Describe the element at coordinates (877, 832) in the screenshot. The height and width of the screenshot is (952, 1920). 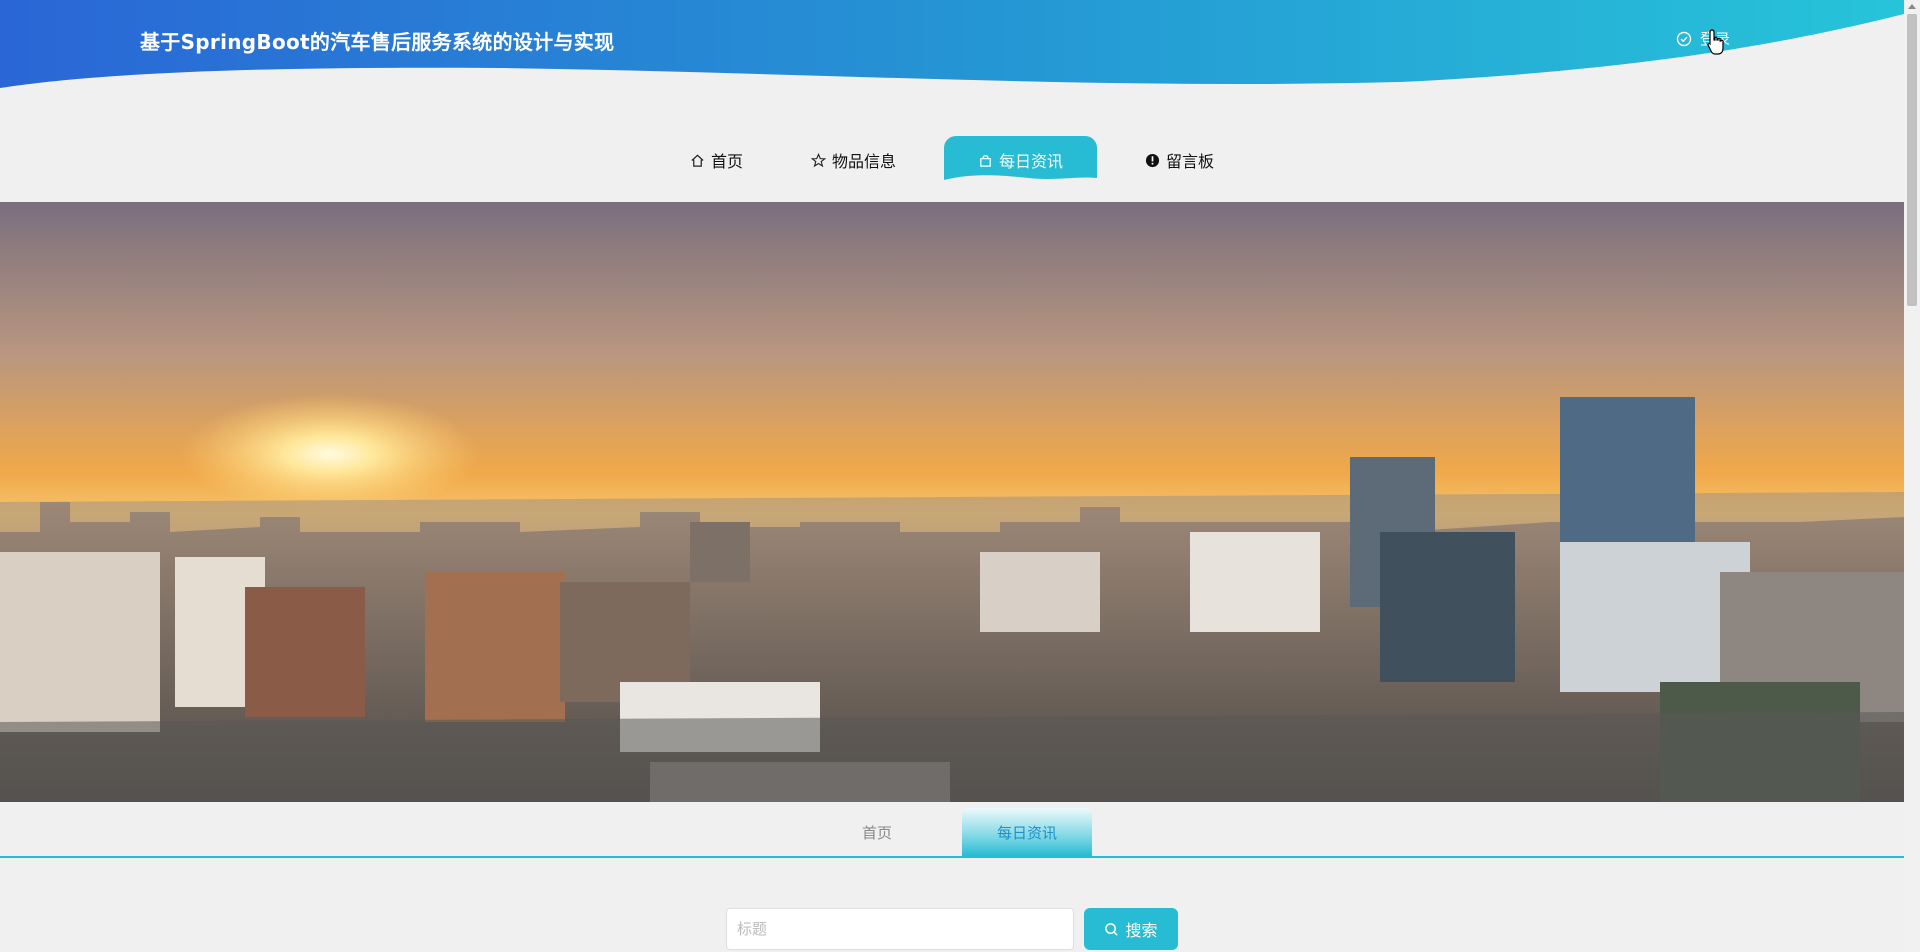
I see `breadcrumb-home: 首页` at that location.